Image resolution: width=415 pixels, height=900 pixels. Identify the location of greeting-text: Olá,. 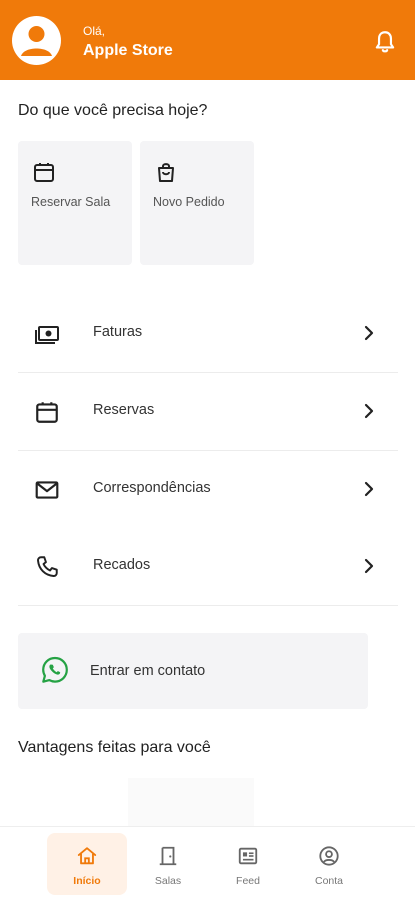
(94, 31).